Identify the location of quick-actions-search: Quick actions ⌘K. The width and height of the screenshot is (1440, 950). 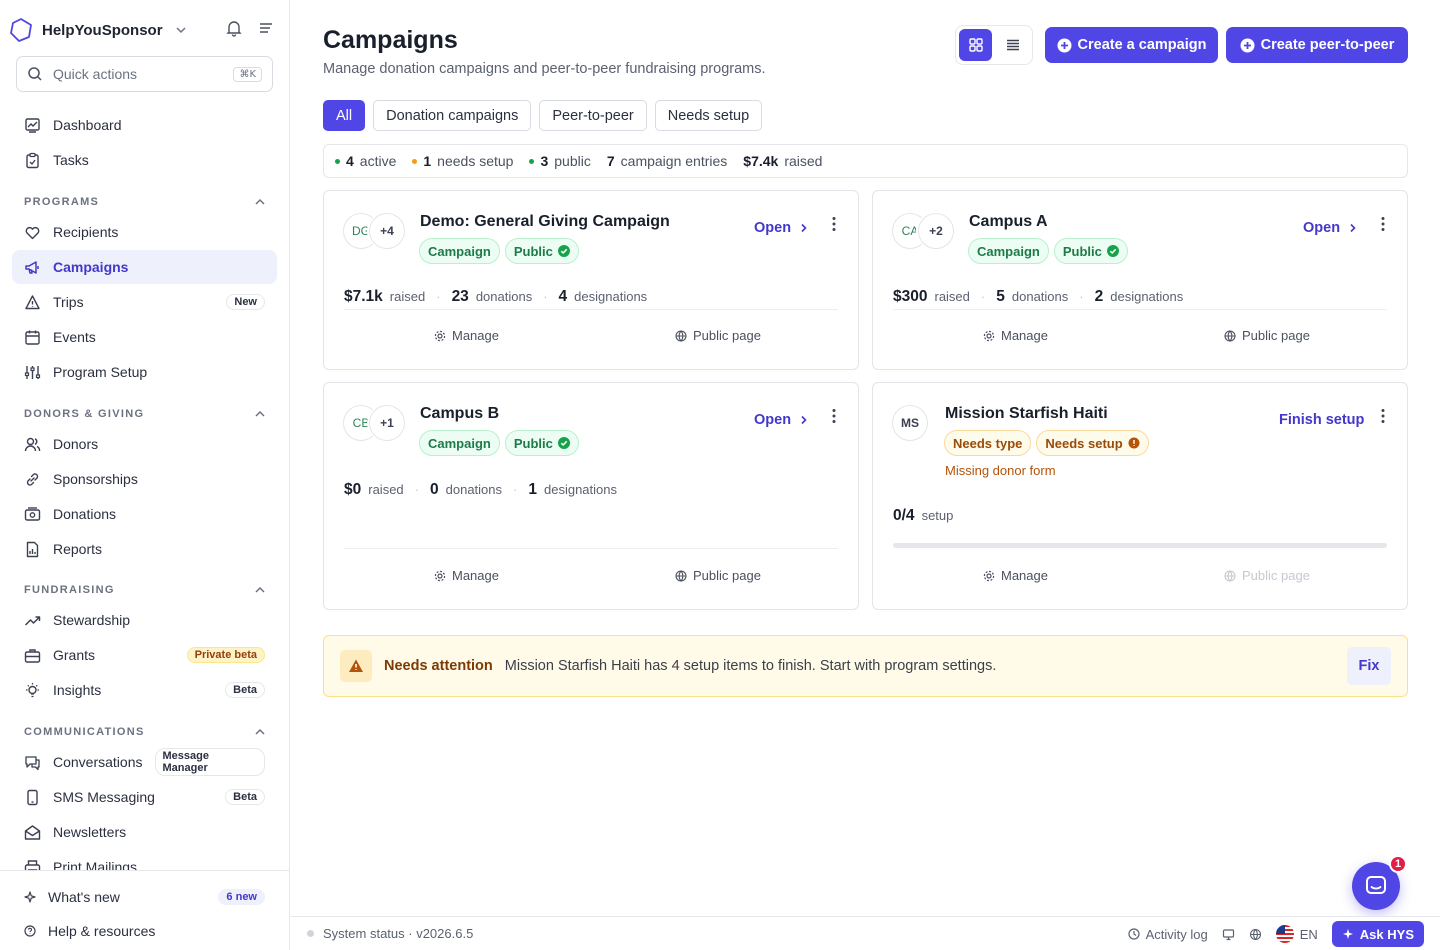
(144, 74).